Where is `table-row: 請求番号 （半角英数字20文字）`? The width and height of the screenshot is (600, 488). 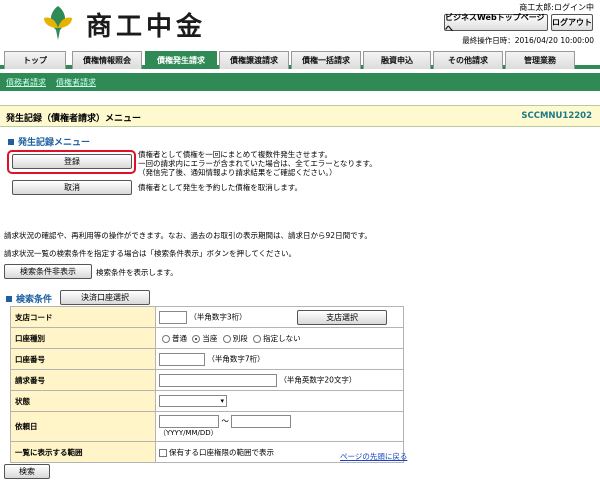
table-row: 請求番号 （半角英数字20文字） is located at coordinates (207, 380).